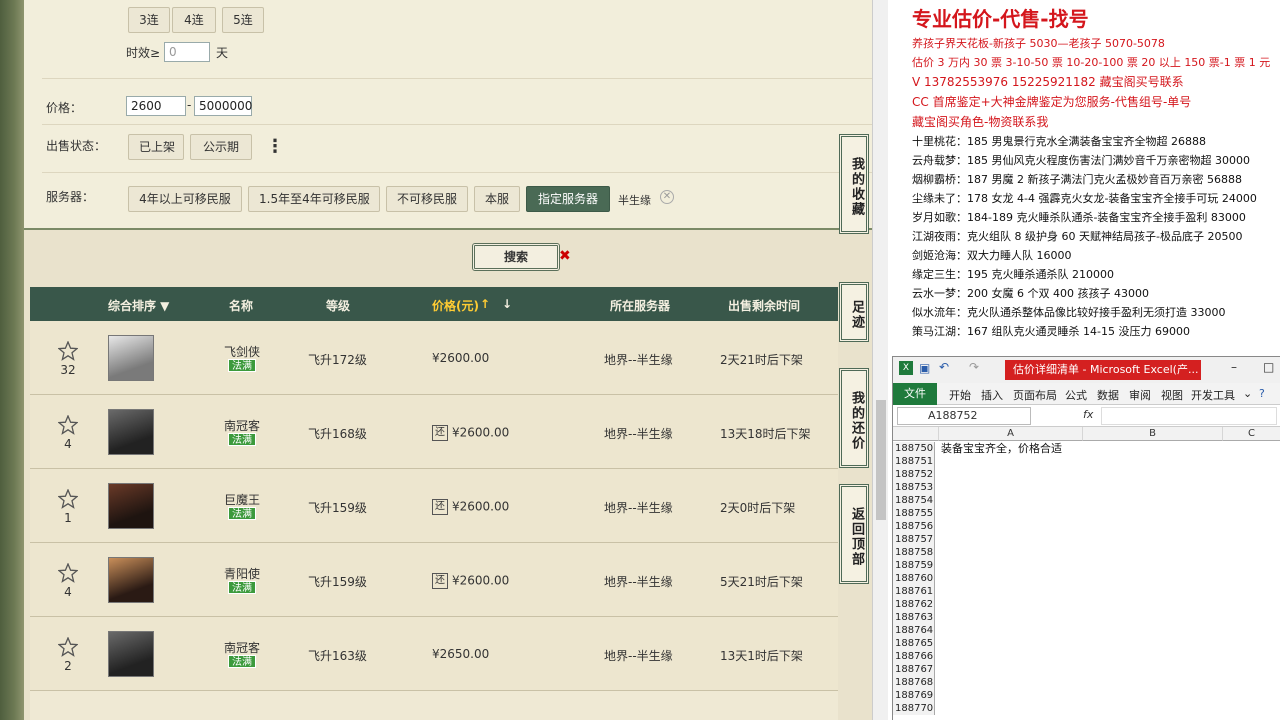 The height and width of the screenshot is (720, 1280). I want to click on shixiao-input: 0, so click(187, 52).